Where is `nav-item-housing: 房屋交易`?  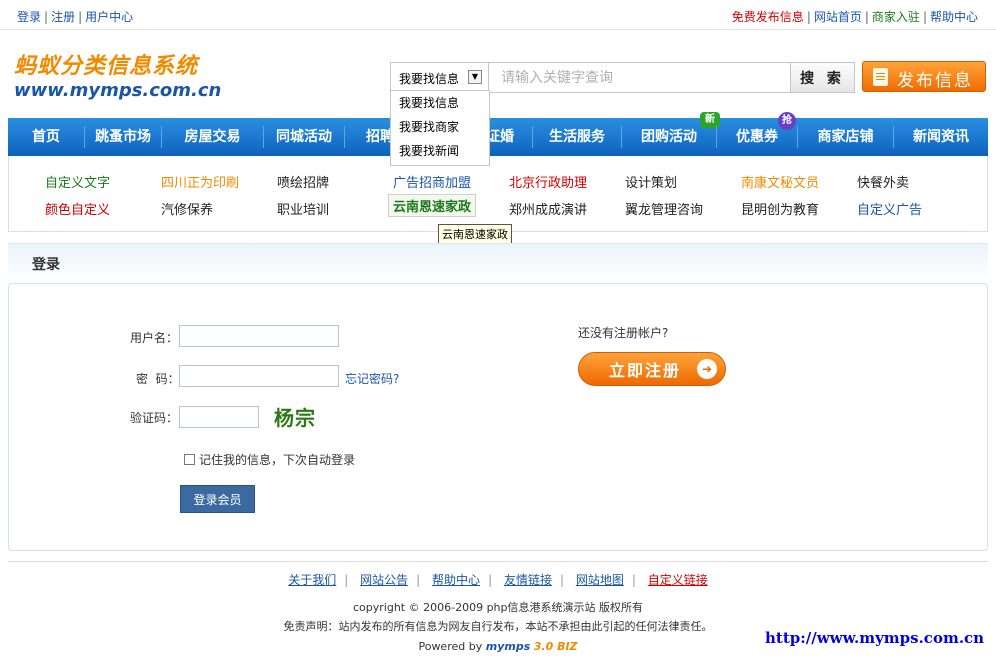
nav-item-housing: 房屋交易 is located at coordinates (212, 137).